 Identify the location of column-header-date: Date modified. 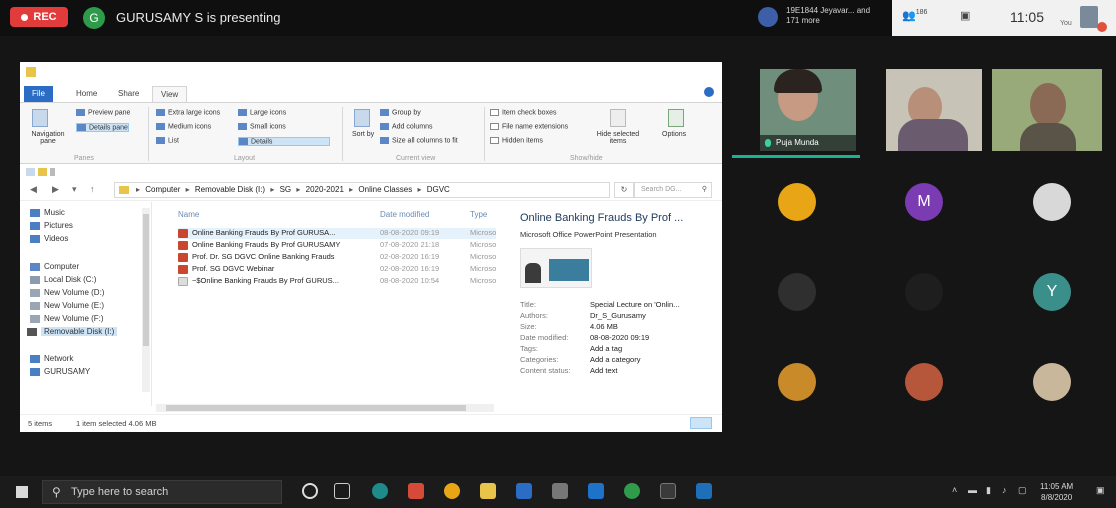
(404, 214).